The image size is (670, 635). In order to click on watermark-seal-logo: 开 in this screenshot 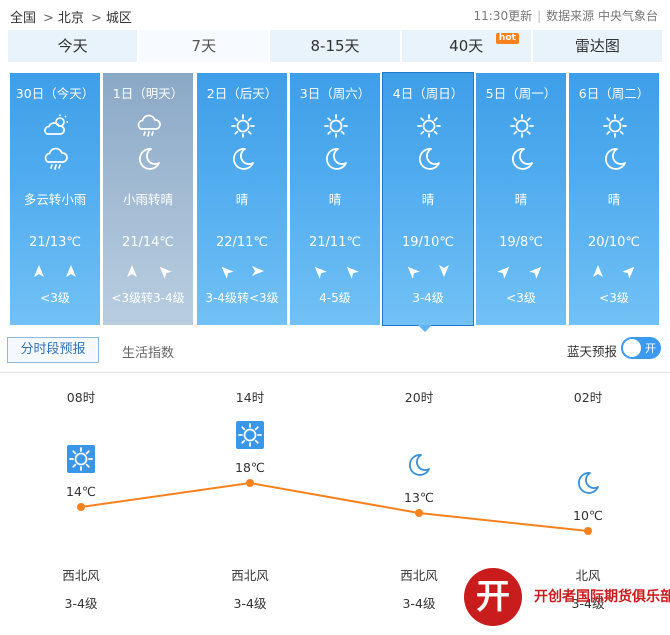, I will do `click(493, 597)`.